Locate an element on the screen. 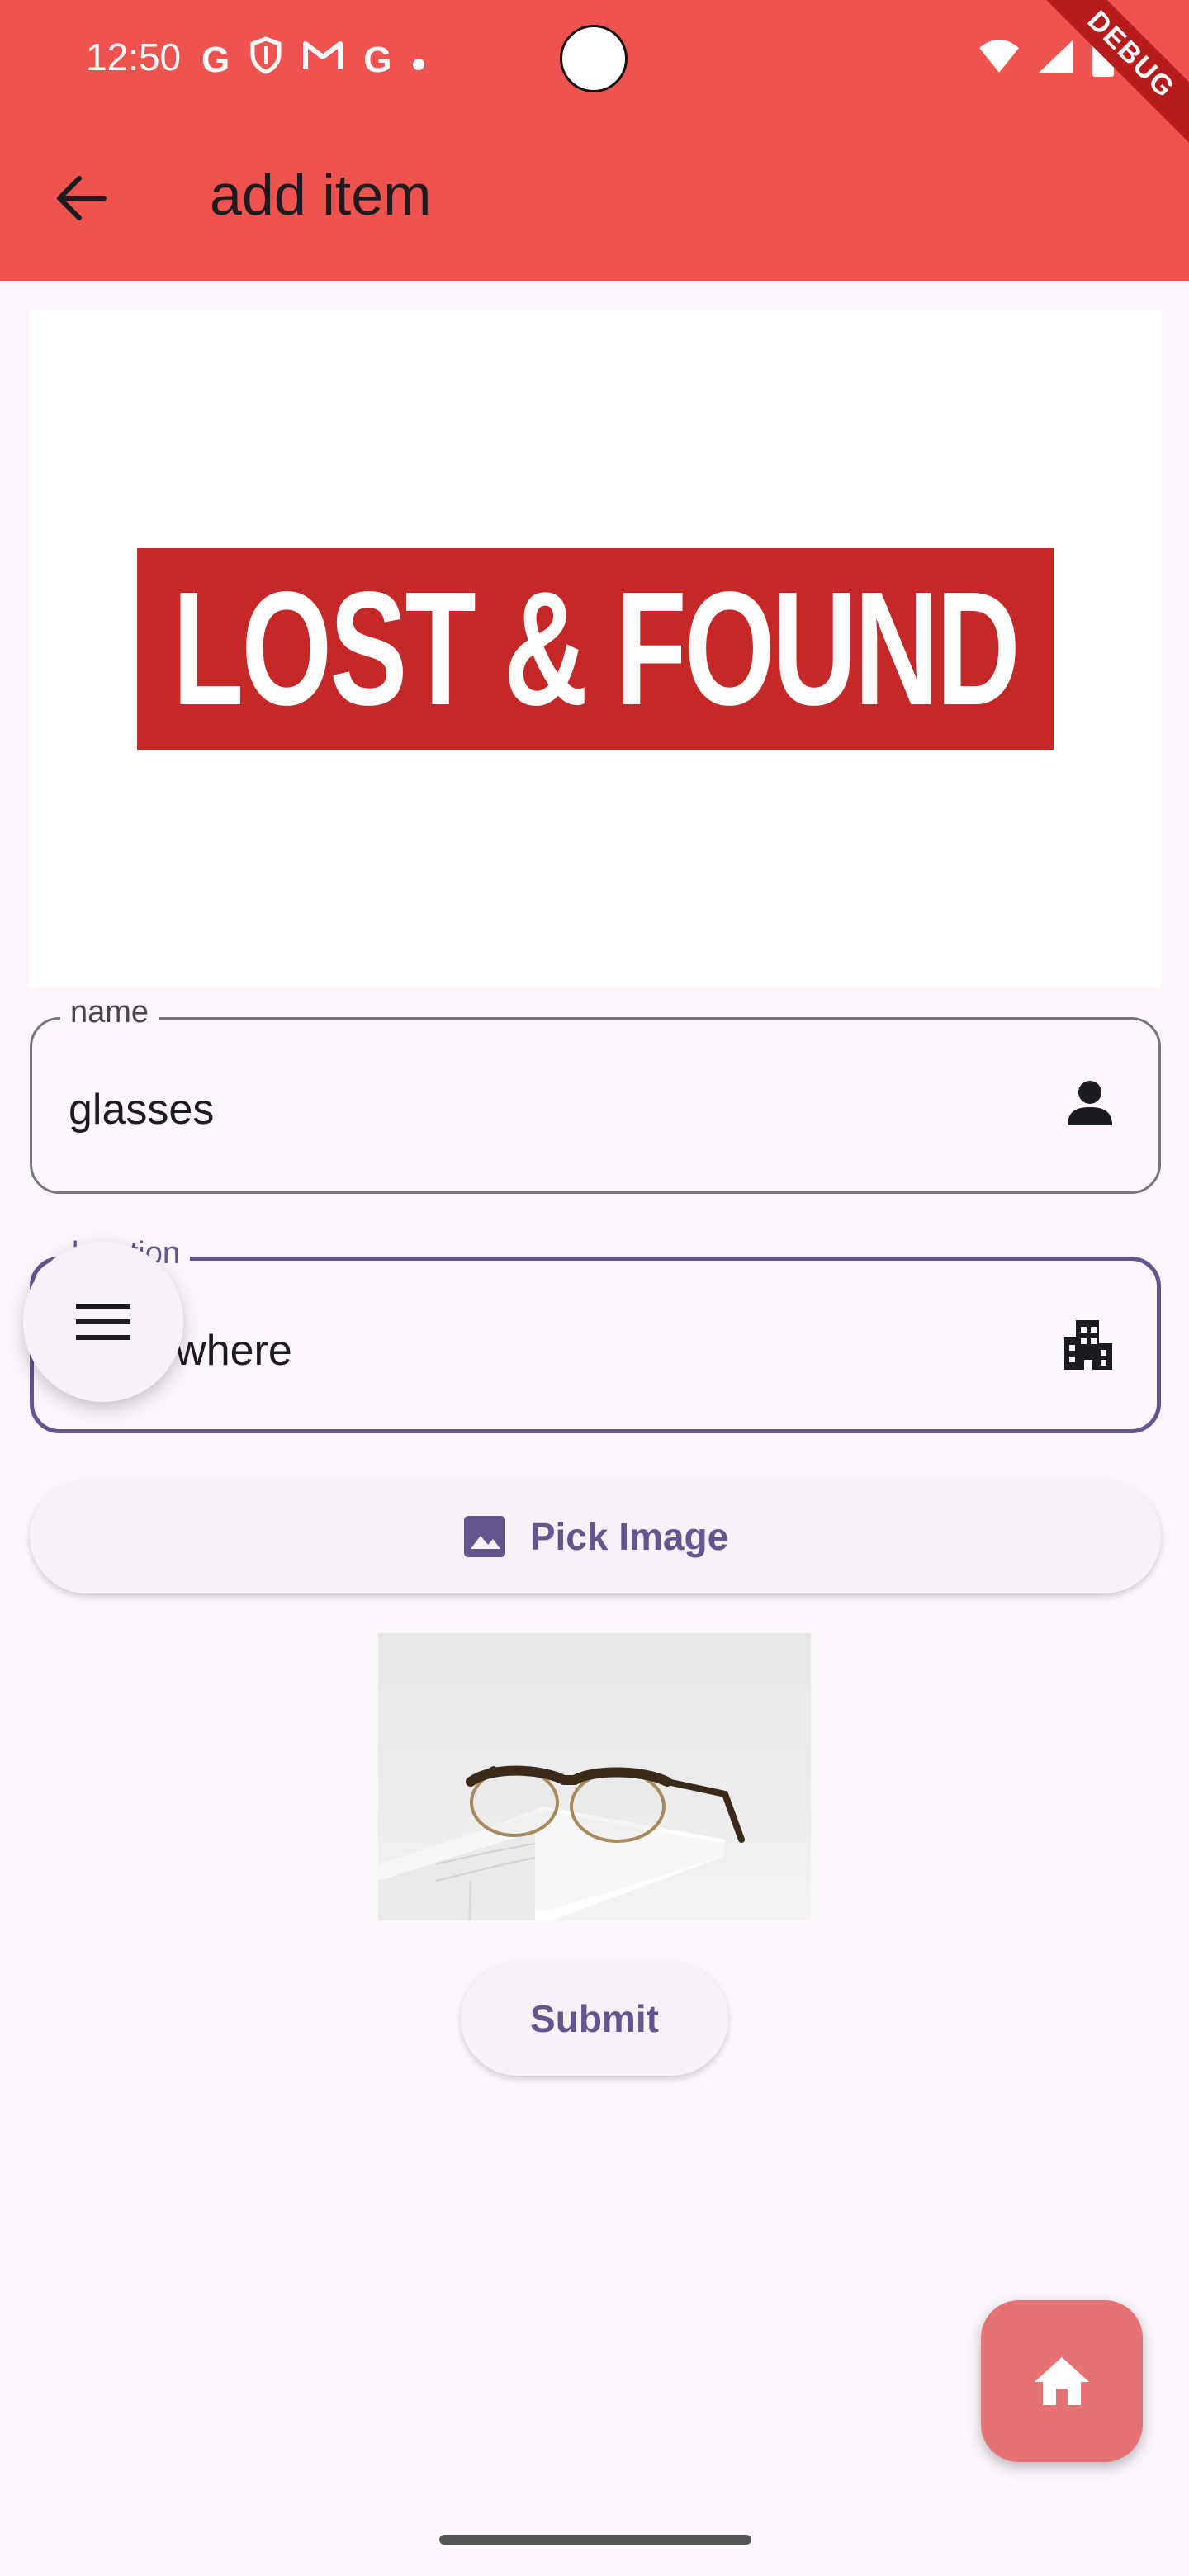 The width and height of the screenshot is (1189, 2576). menu-fab is located at coordinates (103, 1322).